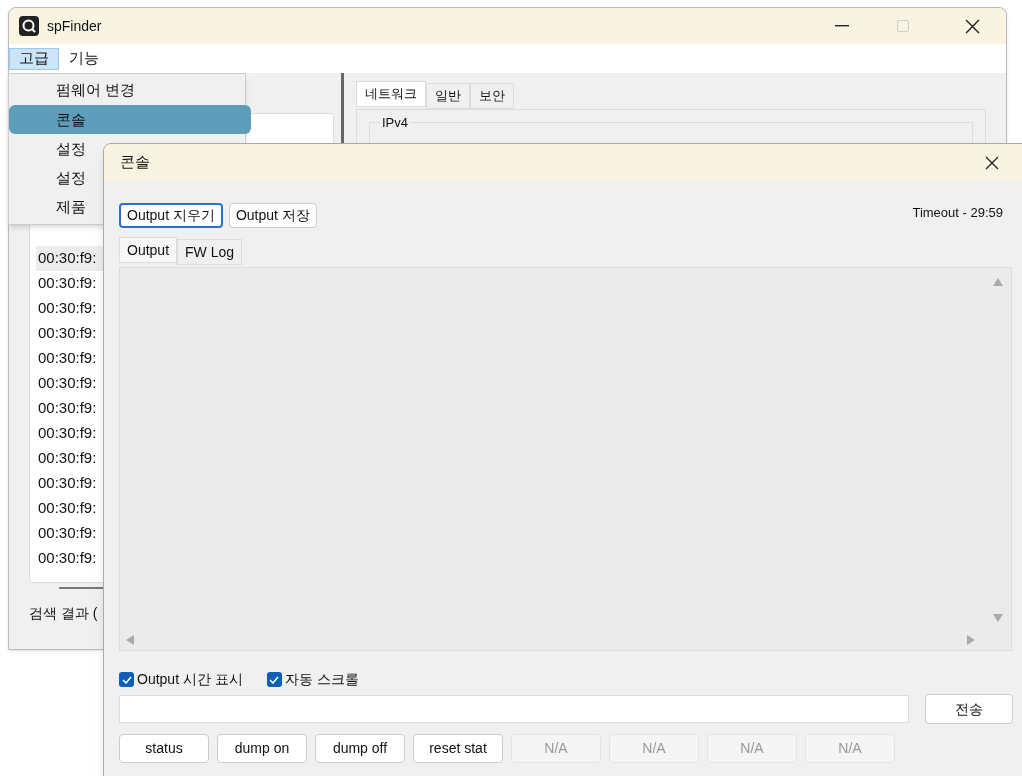 This screenshot has width=1022, height=776. Describe the element at coordinates (458, 748) in the screenshot. I see `command-button: reset stat` at that location.